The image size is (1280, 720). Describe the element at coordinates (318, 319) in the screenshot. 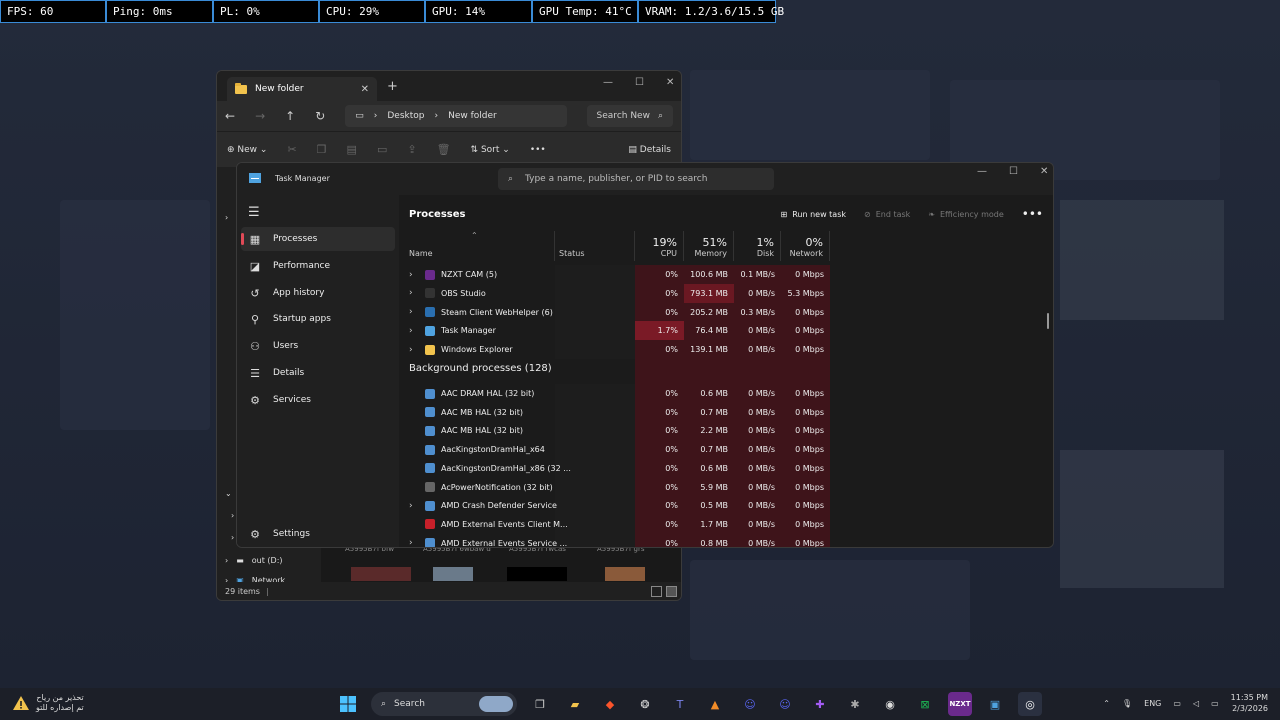

I see `nav-startup-apps: ⚲ Startup apps` at that location.